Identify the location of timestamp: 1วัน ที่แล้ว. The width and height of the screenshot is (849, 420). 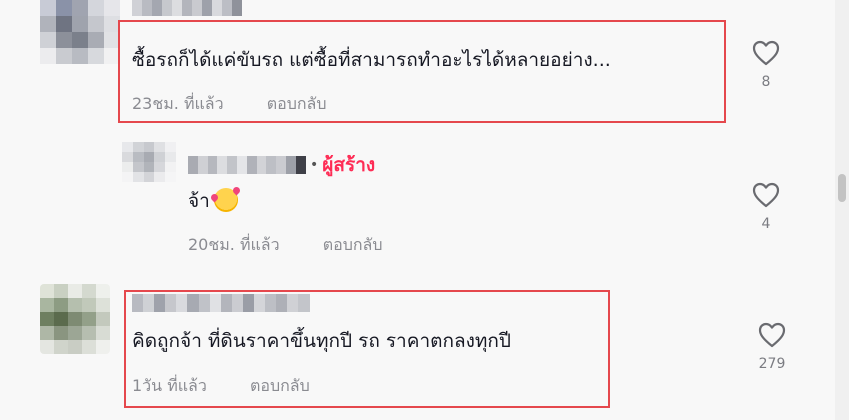
(169, 385).